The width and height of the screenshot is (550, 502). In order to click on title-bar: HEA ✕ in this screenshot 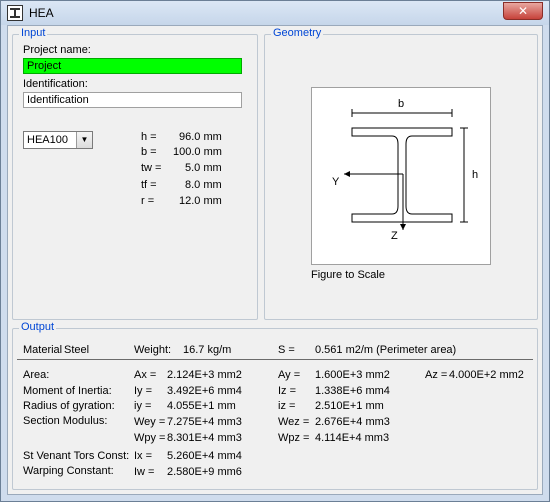, I will do `click(275, 13)`.